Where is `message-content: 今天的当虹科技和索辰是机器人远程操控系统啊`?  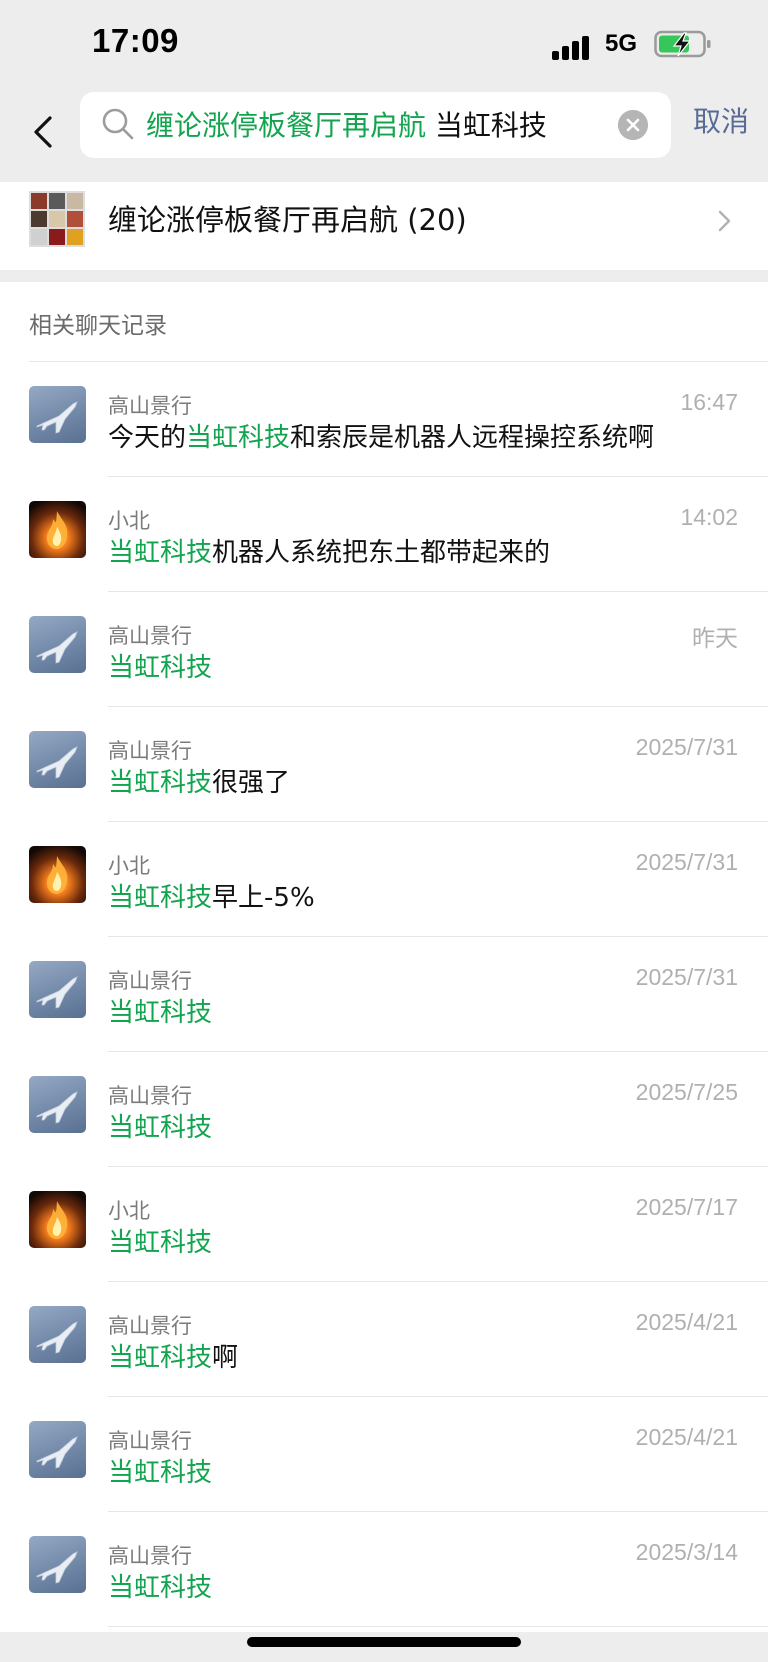 message-content: 今天的当虹科技和索辰是机器人远程操控系统啊 is located at coordinates (381, 438).